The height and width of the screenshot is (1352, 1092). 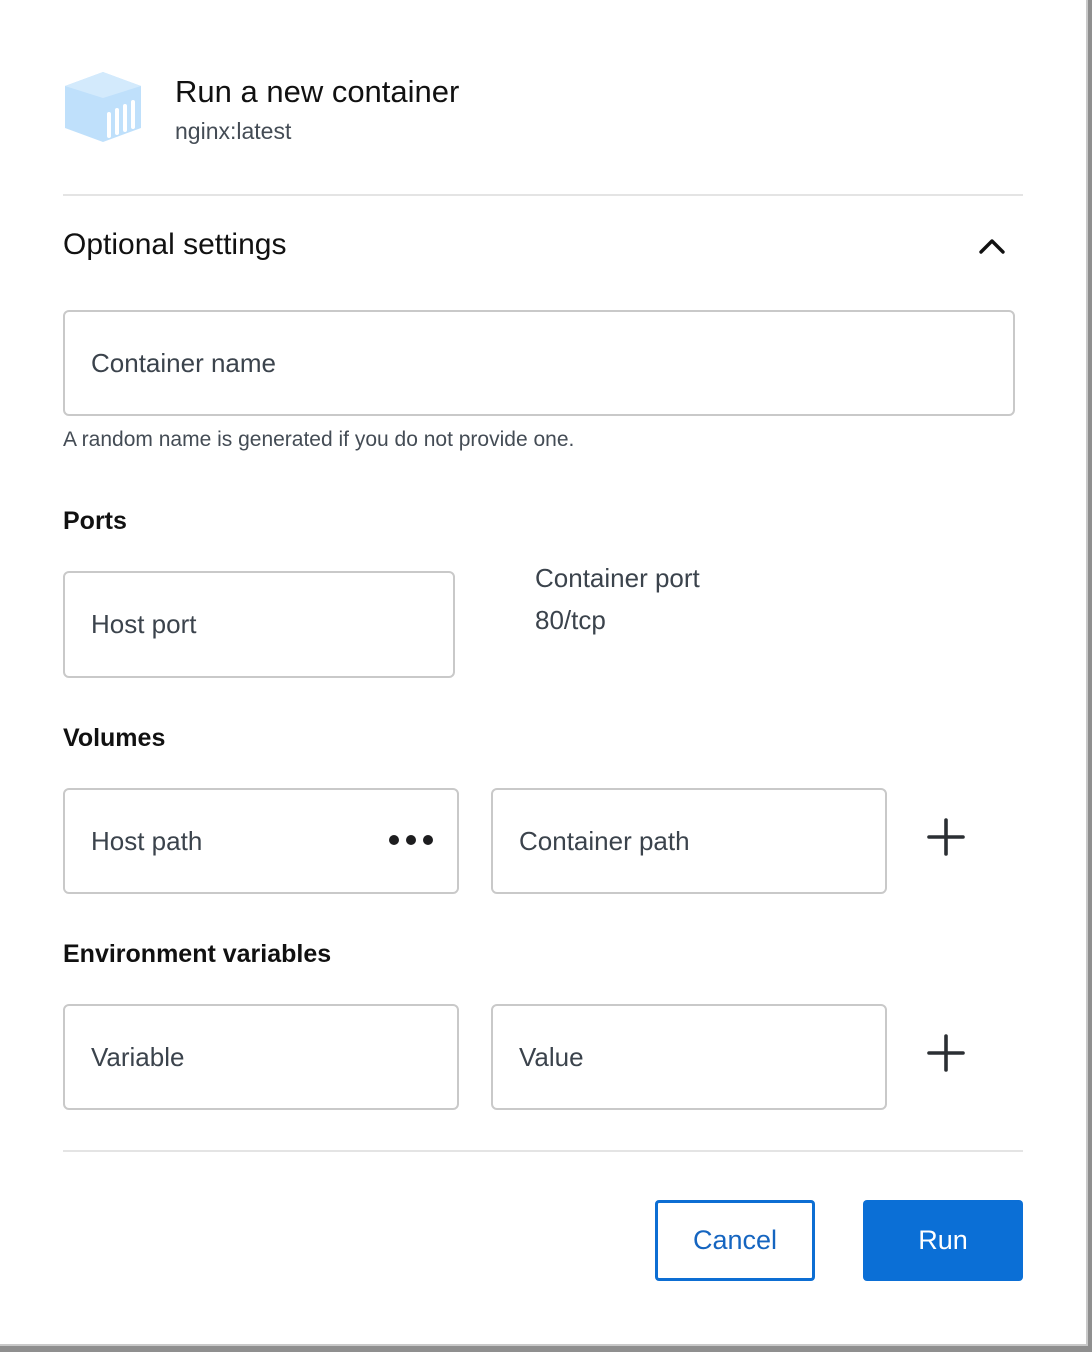 I want to click on optional-settings-label: Optional settings, so click(x=175, y=244).